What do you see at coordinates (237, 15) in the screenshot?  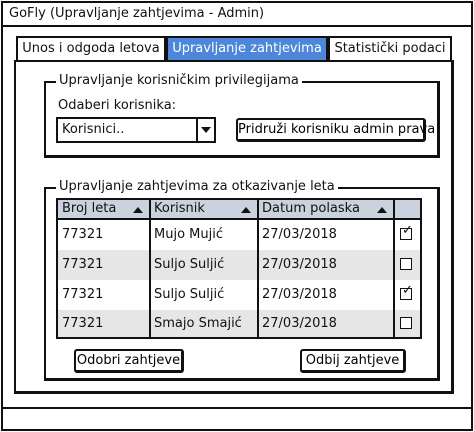 I see `window-title: GoFly (Upravljanje zahtjevima - Admin)` at bounding box center [237, 15].